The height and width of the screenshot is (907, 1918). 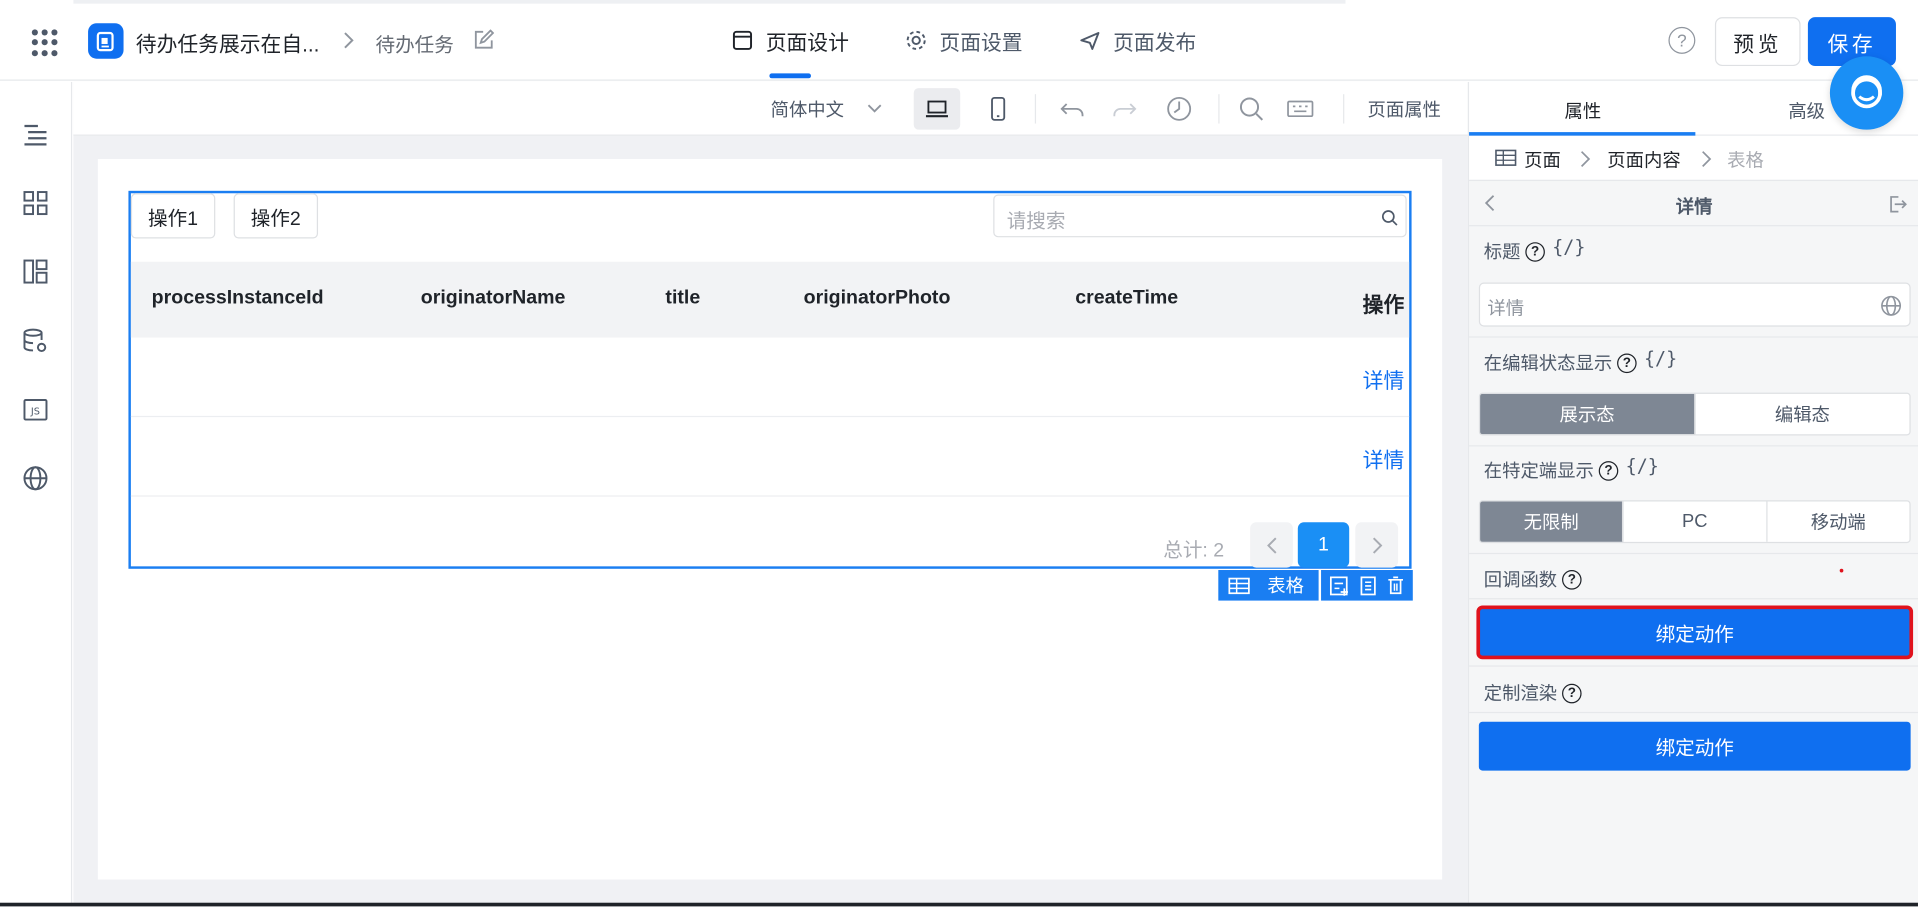 What do you see at coordinates (770, 108) in the screenshot?
I see `canvas-toolbar: 简体中文 页面属性` at bounding box center [770, 108].